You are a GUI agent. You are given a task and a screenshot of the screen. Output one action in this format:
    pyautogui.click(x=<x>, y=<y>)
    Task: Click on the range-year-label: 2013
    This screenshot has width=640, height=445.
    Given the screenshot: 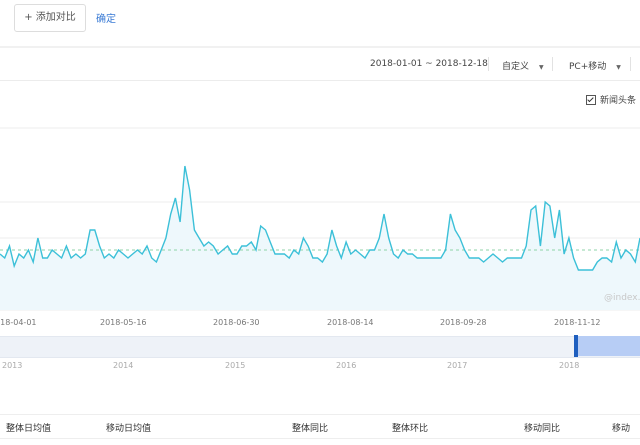 What is the action you would take?
    pyautogui.click(x=12, y=365)
    